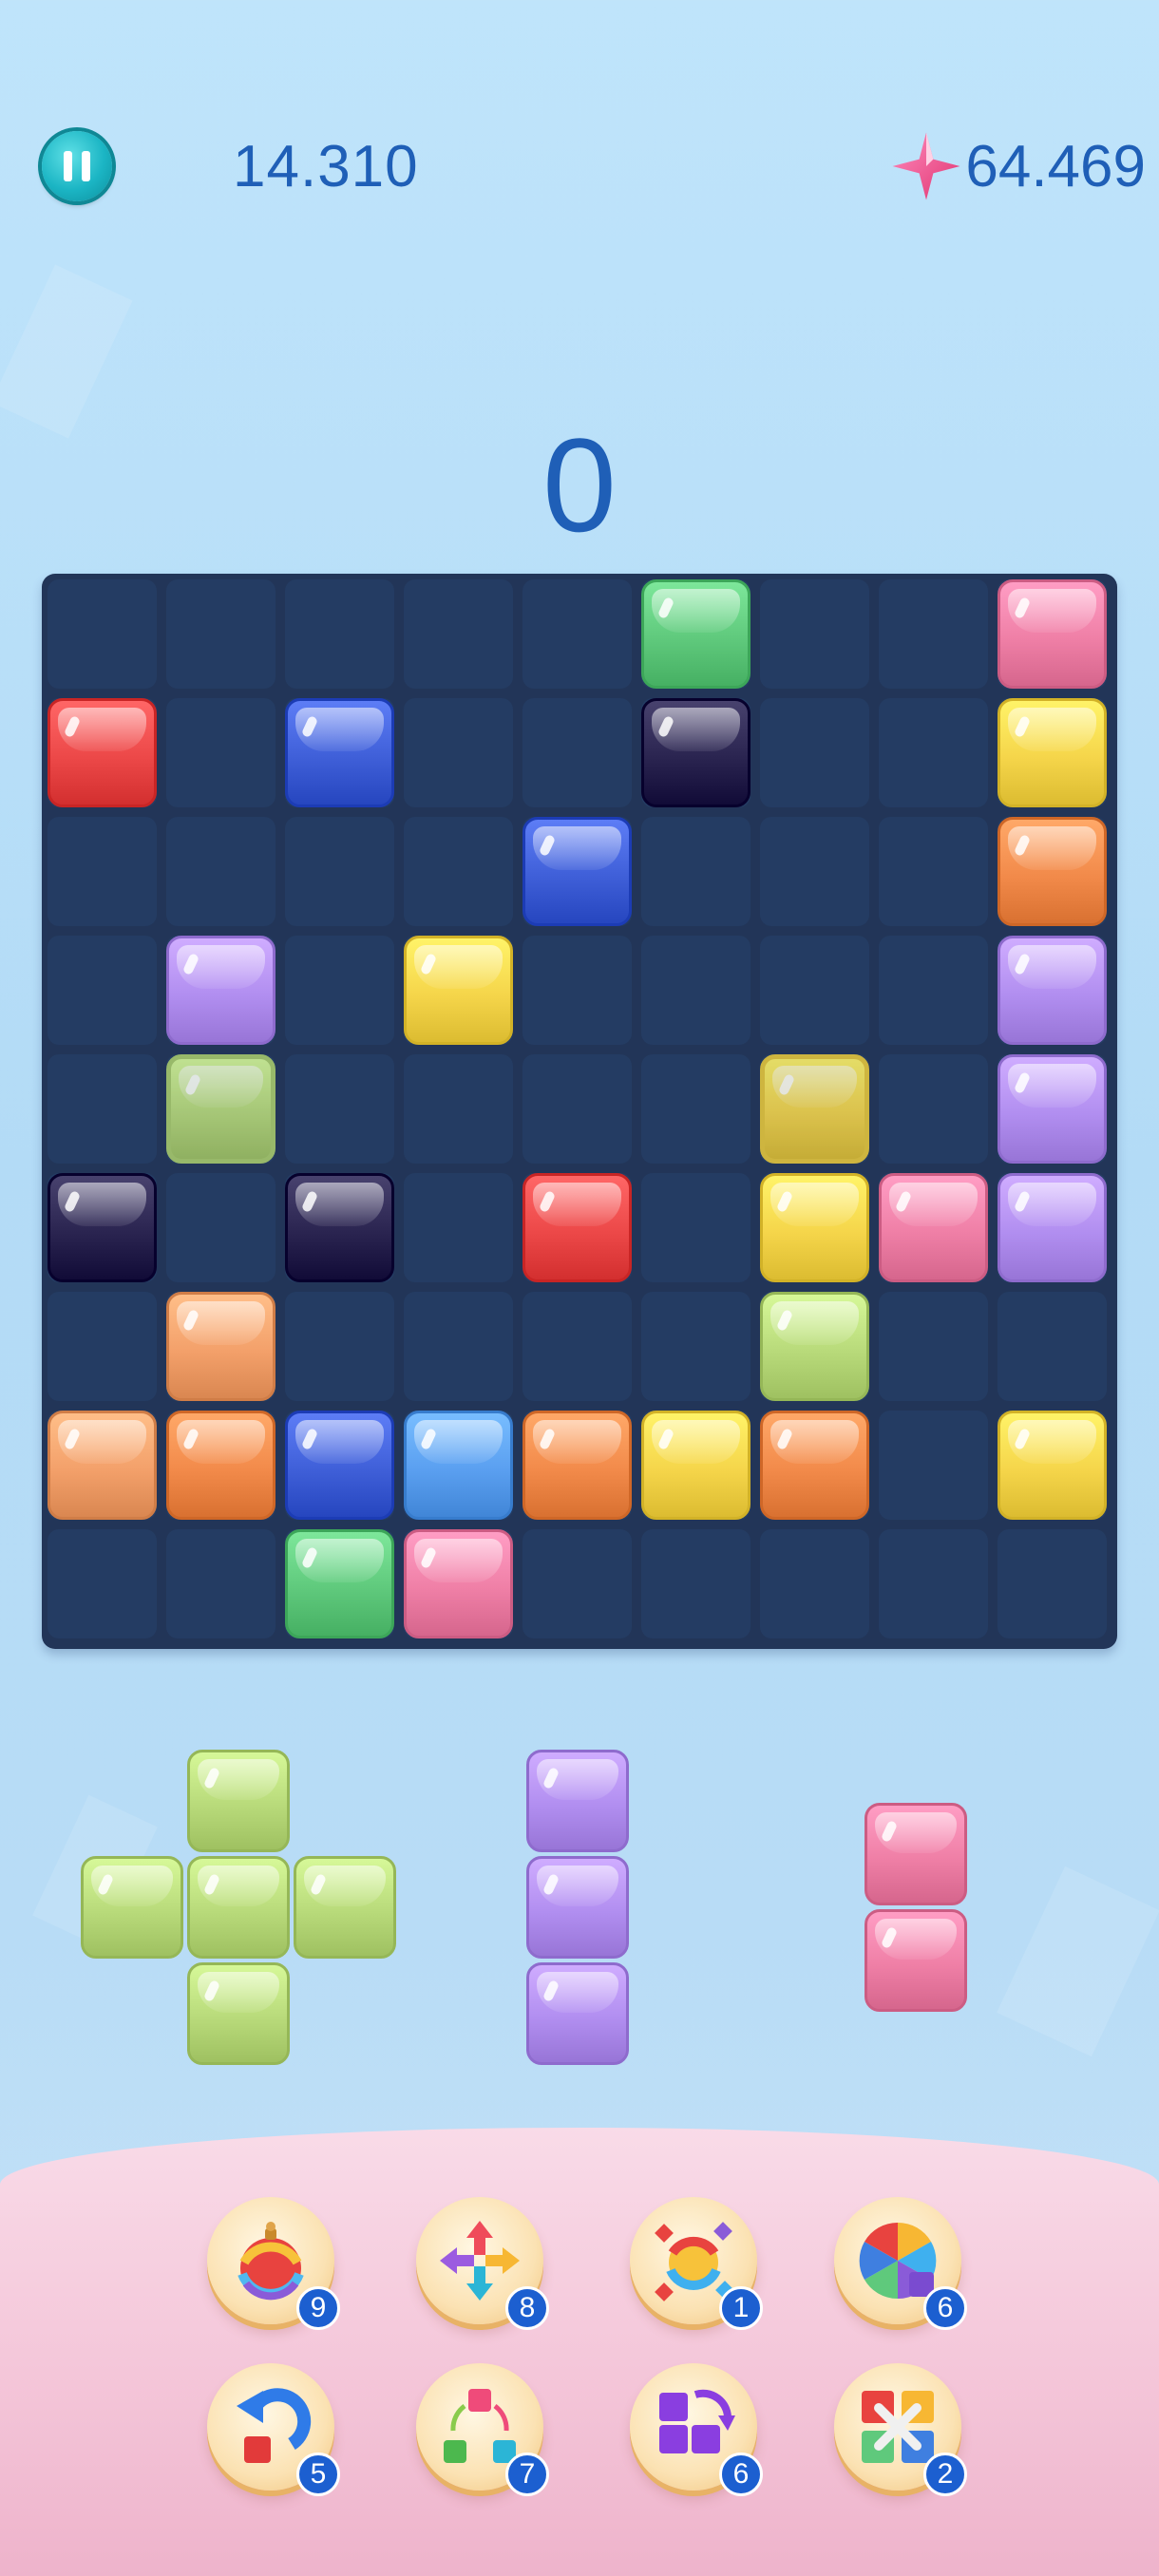  What do you see at coordinates (696, 2429) in the screenshot?
I see `rotate-button: 6` at bounding box center [696, 2429].